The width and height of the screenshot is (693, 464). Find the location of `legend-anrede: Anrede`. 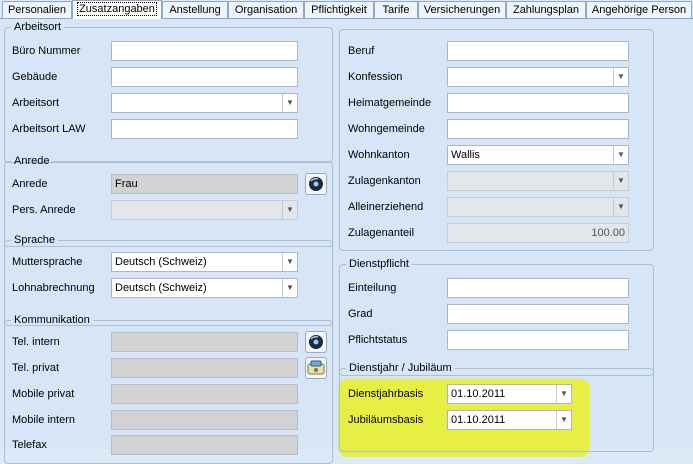

legend-anrede: Anrede is located at coordinates (32, 161).